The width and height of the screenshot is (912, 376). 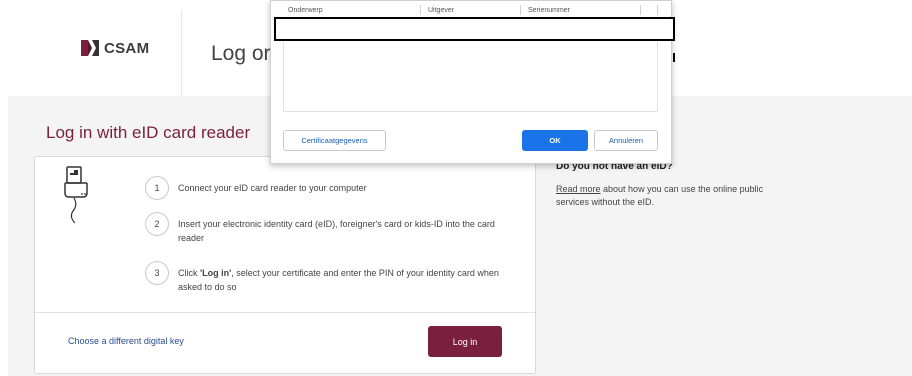 I want to click on step-text-bold: 'Log in', so click(x=216, y=273).